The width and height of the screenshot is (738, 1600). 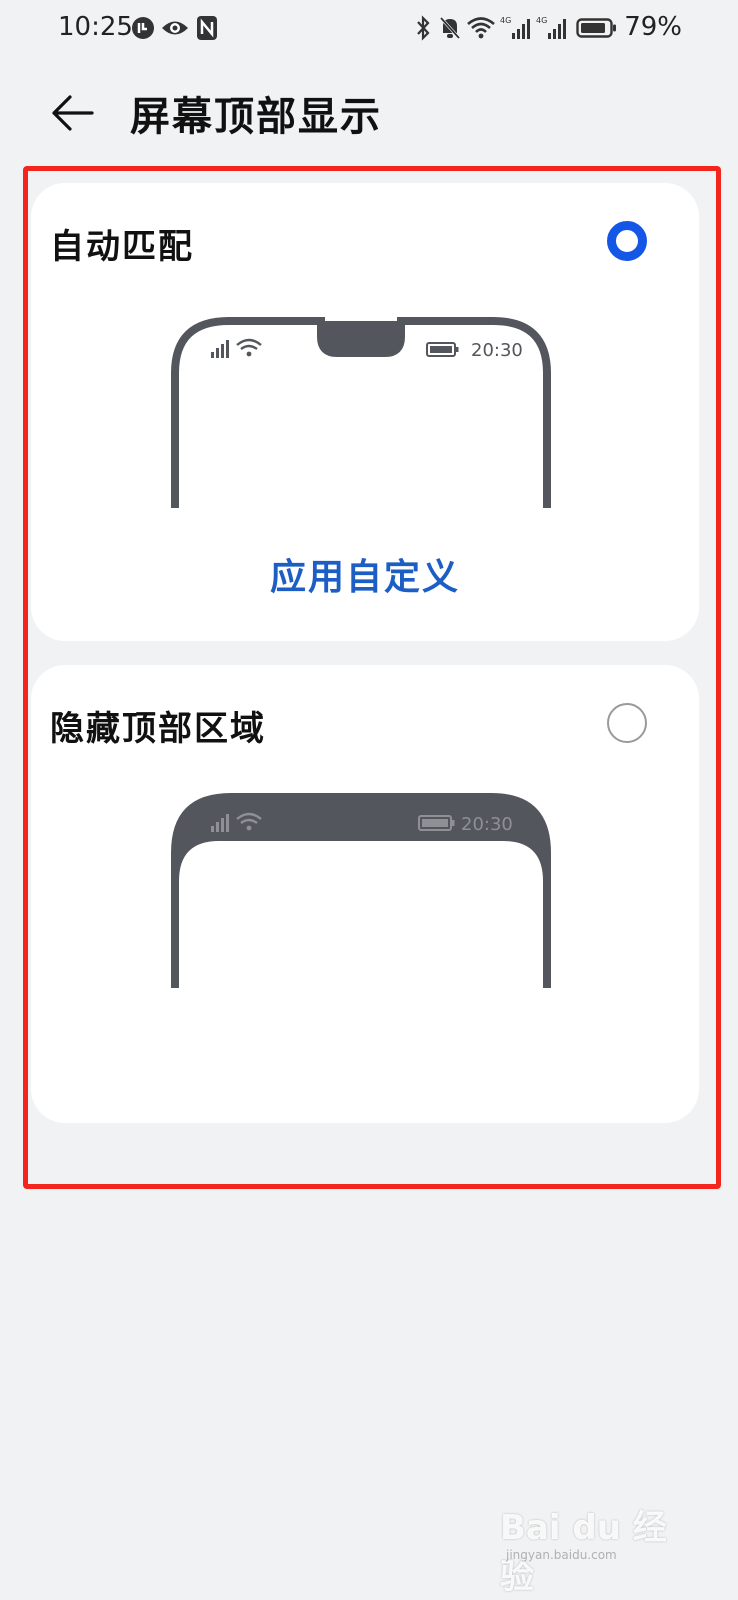 I want to click on page-header: 屏幕顶部显示, so click(x=369, y=115).